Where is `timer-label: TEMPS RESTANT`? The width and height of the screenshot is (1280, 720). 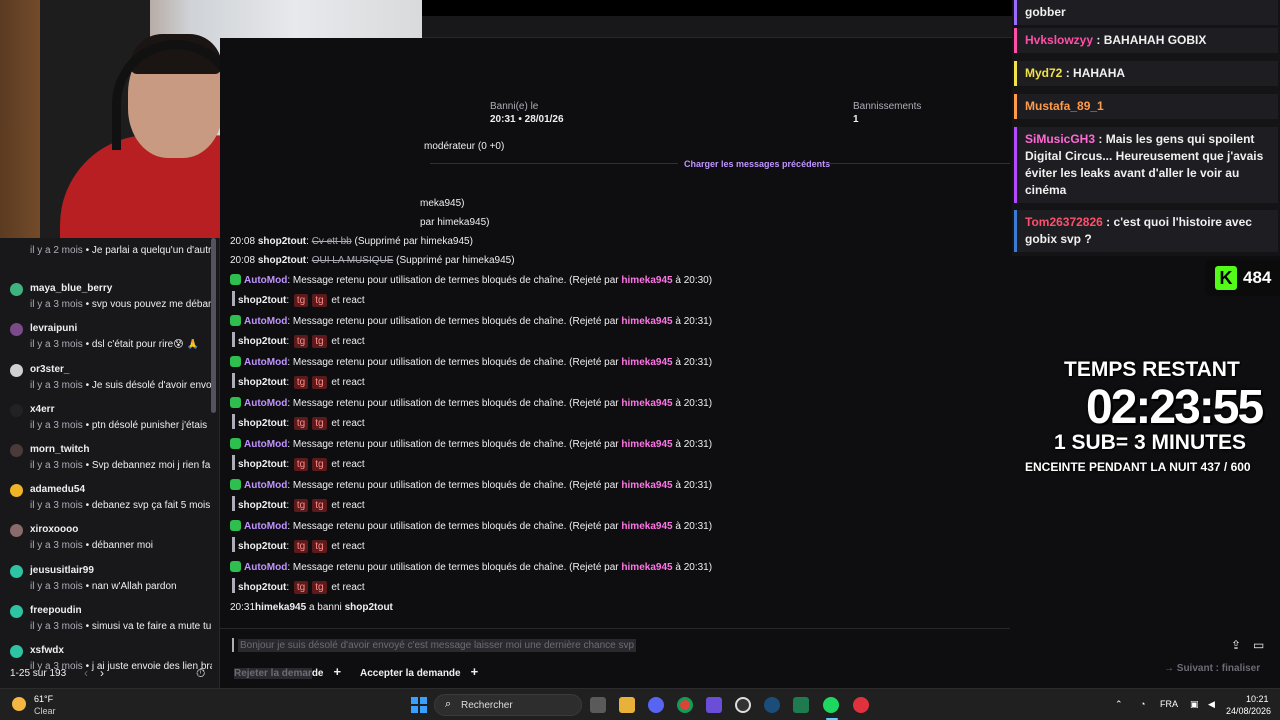 timer-label: TEMPS RESTANT is located at coordinates (1152, 369).